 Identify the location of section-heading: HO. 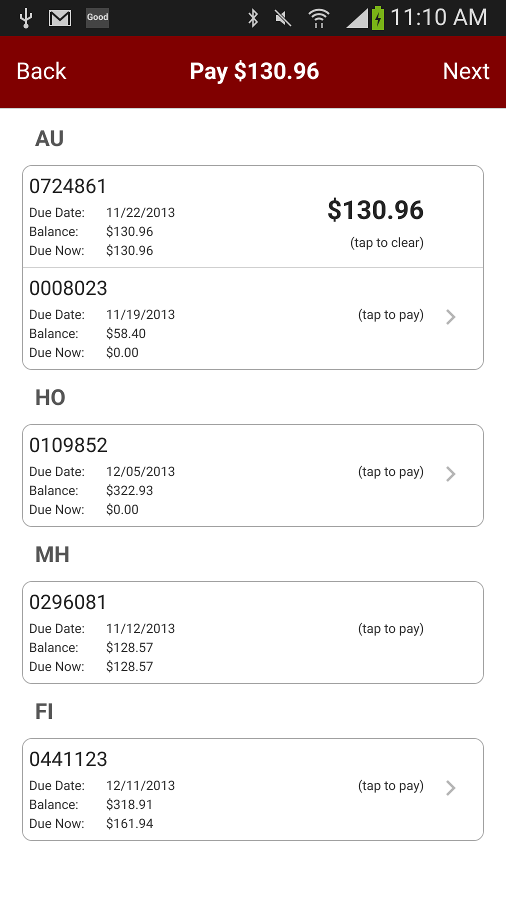
(51, 399).